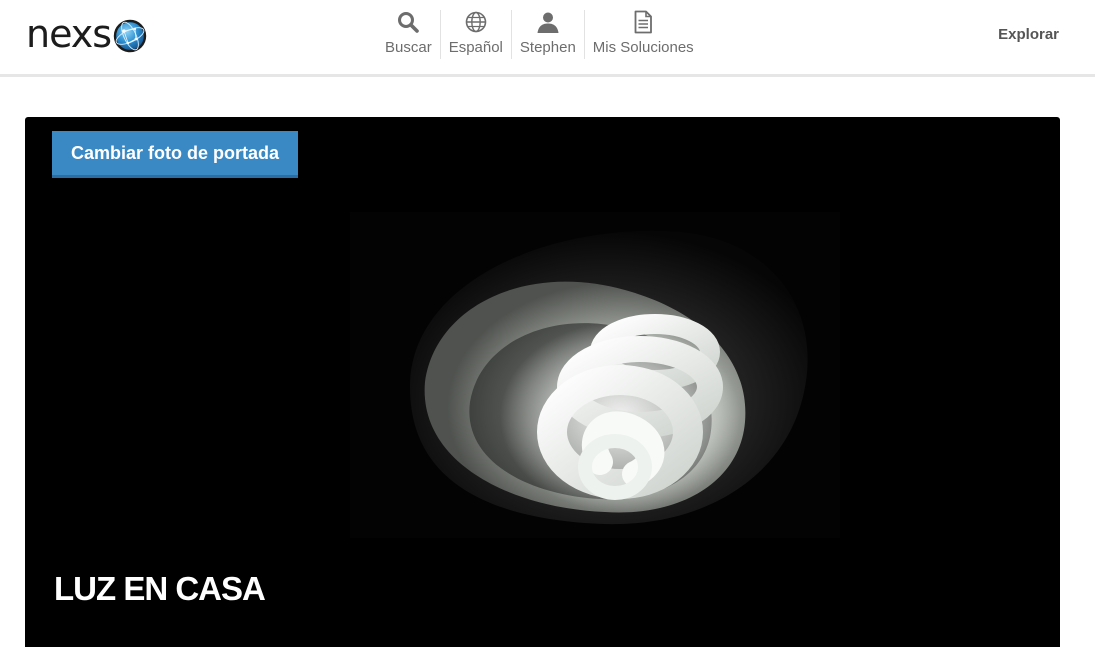  I want to click on nav-item-mis-soluciones: Mis Soluciones, so click(642, 34).